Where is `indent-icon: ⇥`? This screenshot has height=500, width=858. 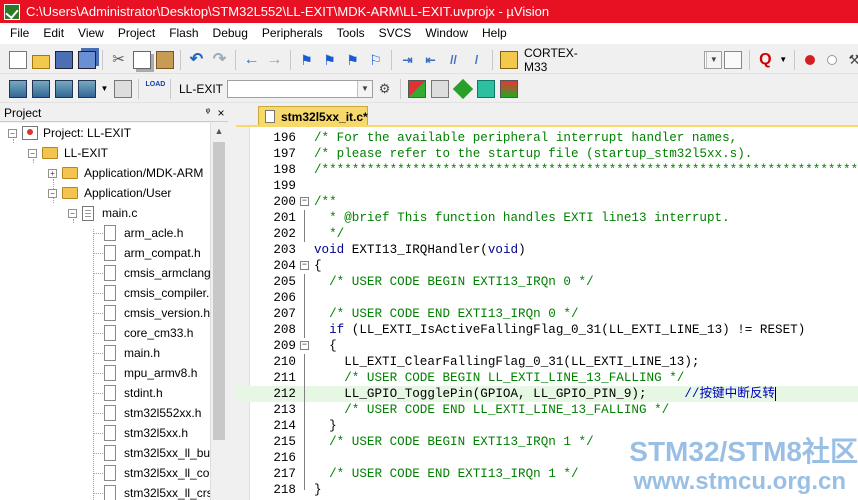
indent-icon: ⇥ is located at coordinates (408, 60).